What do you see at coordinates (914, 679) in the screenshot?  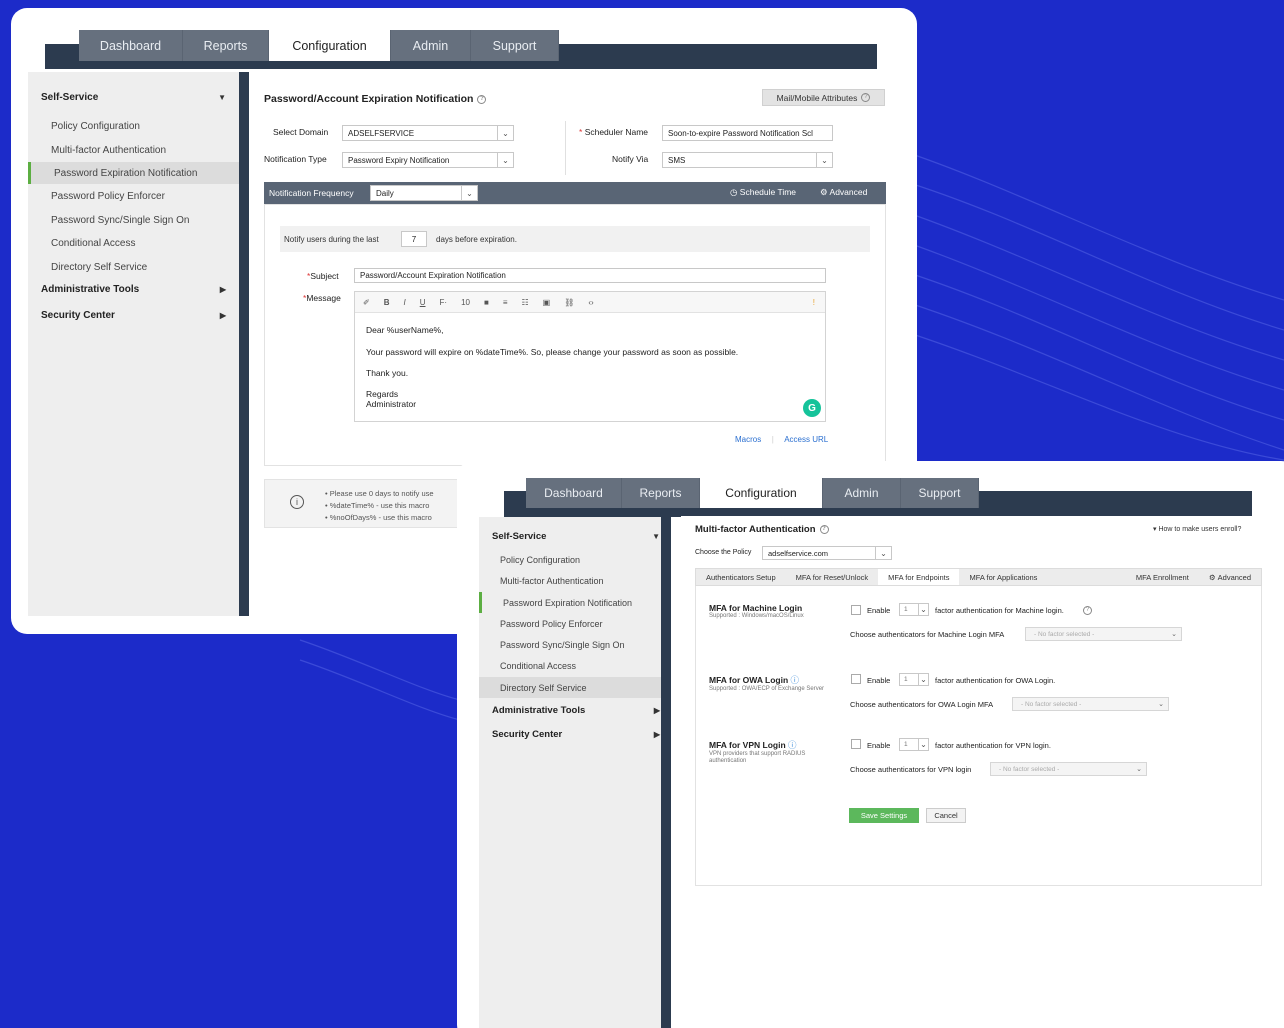 I see `owa-factor-count-dropdown: 1 ⌄` at bounding box center [914, 679].